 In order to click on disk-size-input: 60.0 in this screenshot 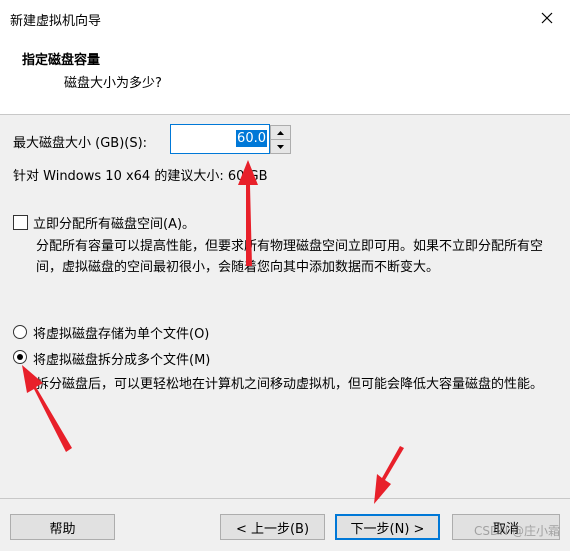, I will do `click(220, 139)`.